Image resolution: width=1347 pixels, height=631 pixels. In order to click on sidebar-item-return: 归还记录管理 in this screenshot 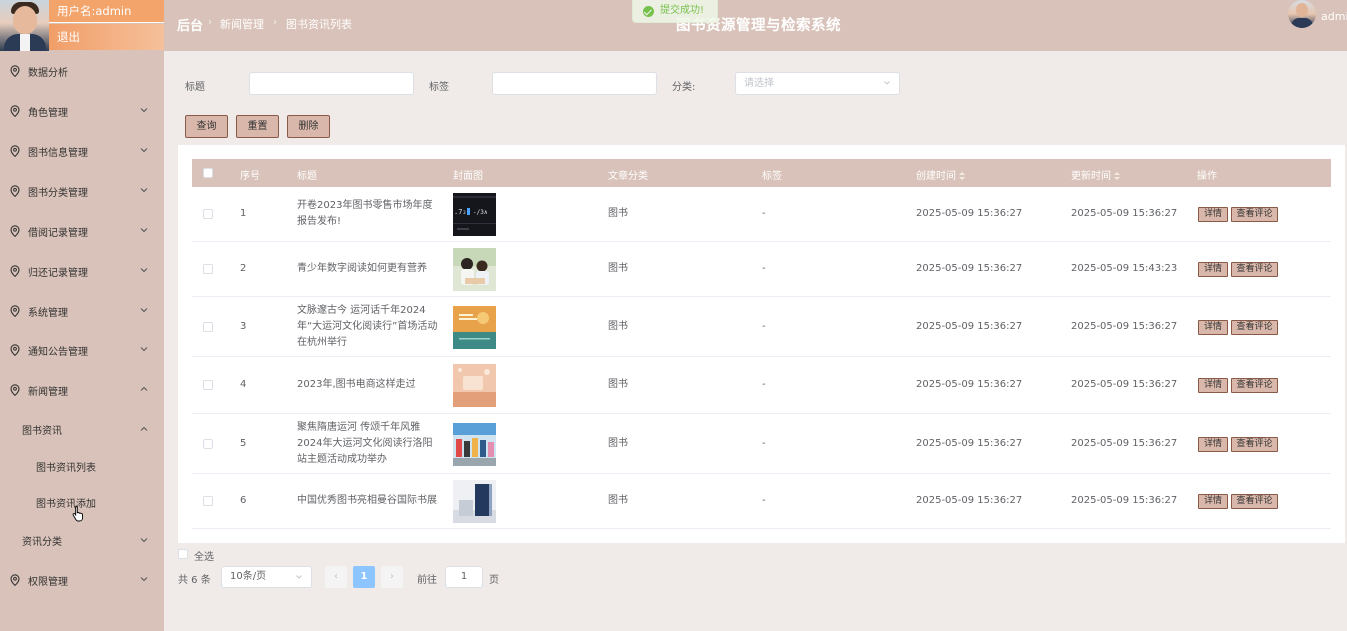, I will do `click(82, 271)`.